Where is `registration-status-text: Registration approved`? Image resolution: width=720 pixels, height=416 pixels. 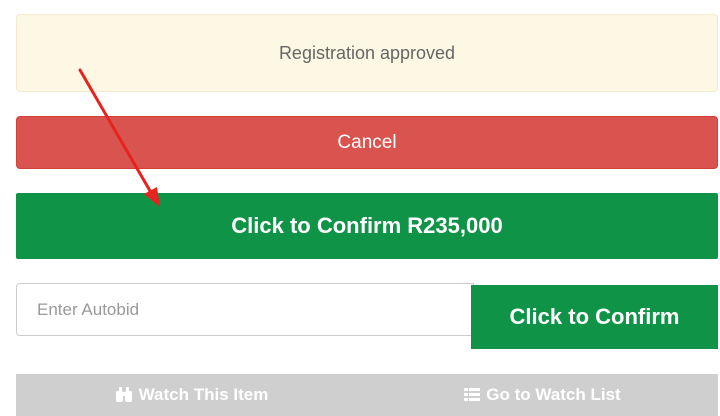 registration-status-text: Registration approved is located at coordinates (367, 52).